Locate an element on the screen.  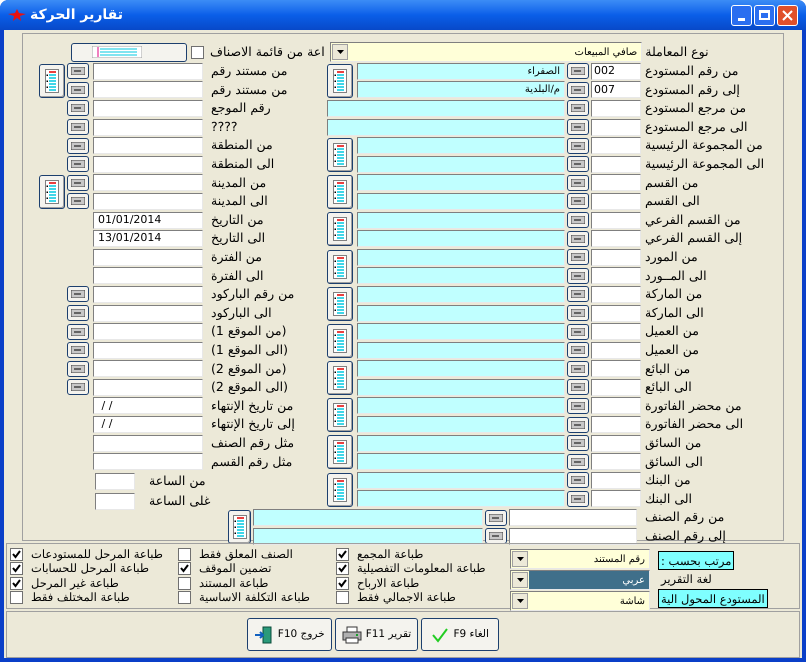
input-field: / / is located at coordinates (148, 405).